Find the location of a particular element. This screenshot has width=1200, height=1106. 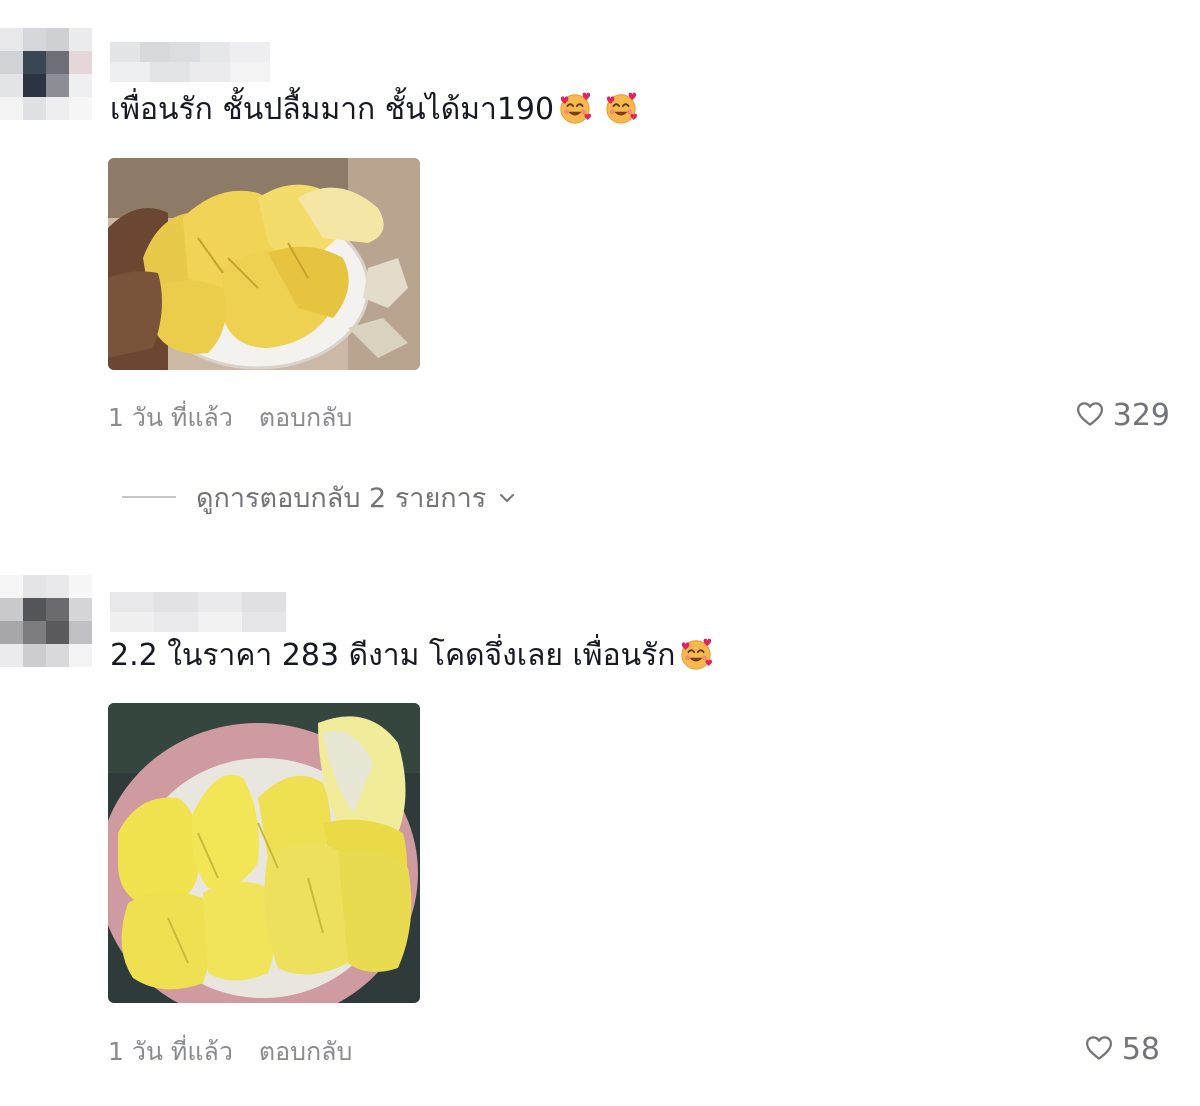

like-button: 58 is located at coordinates (1122, 1049).